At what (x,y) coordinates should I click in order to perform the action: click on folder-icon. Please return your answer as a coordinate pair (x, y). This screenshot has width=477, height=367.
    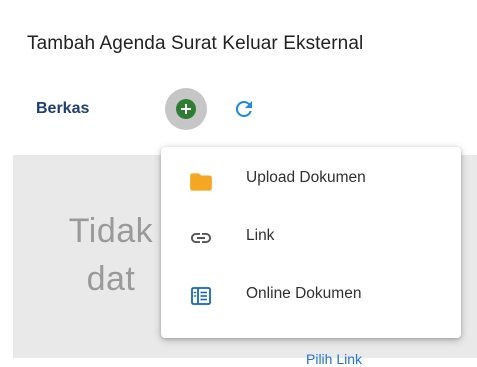
    Looking at the image, I should click on (201, 182).